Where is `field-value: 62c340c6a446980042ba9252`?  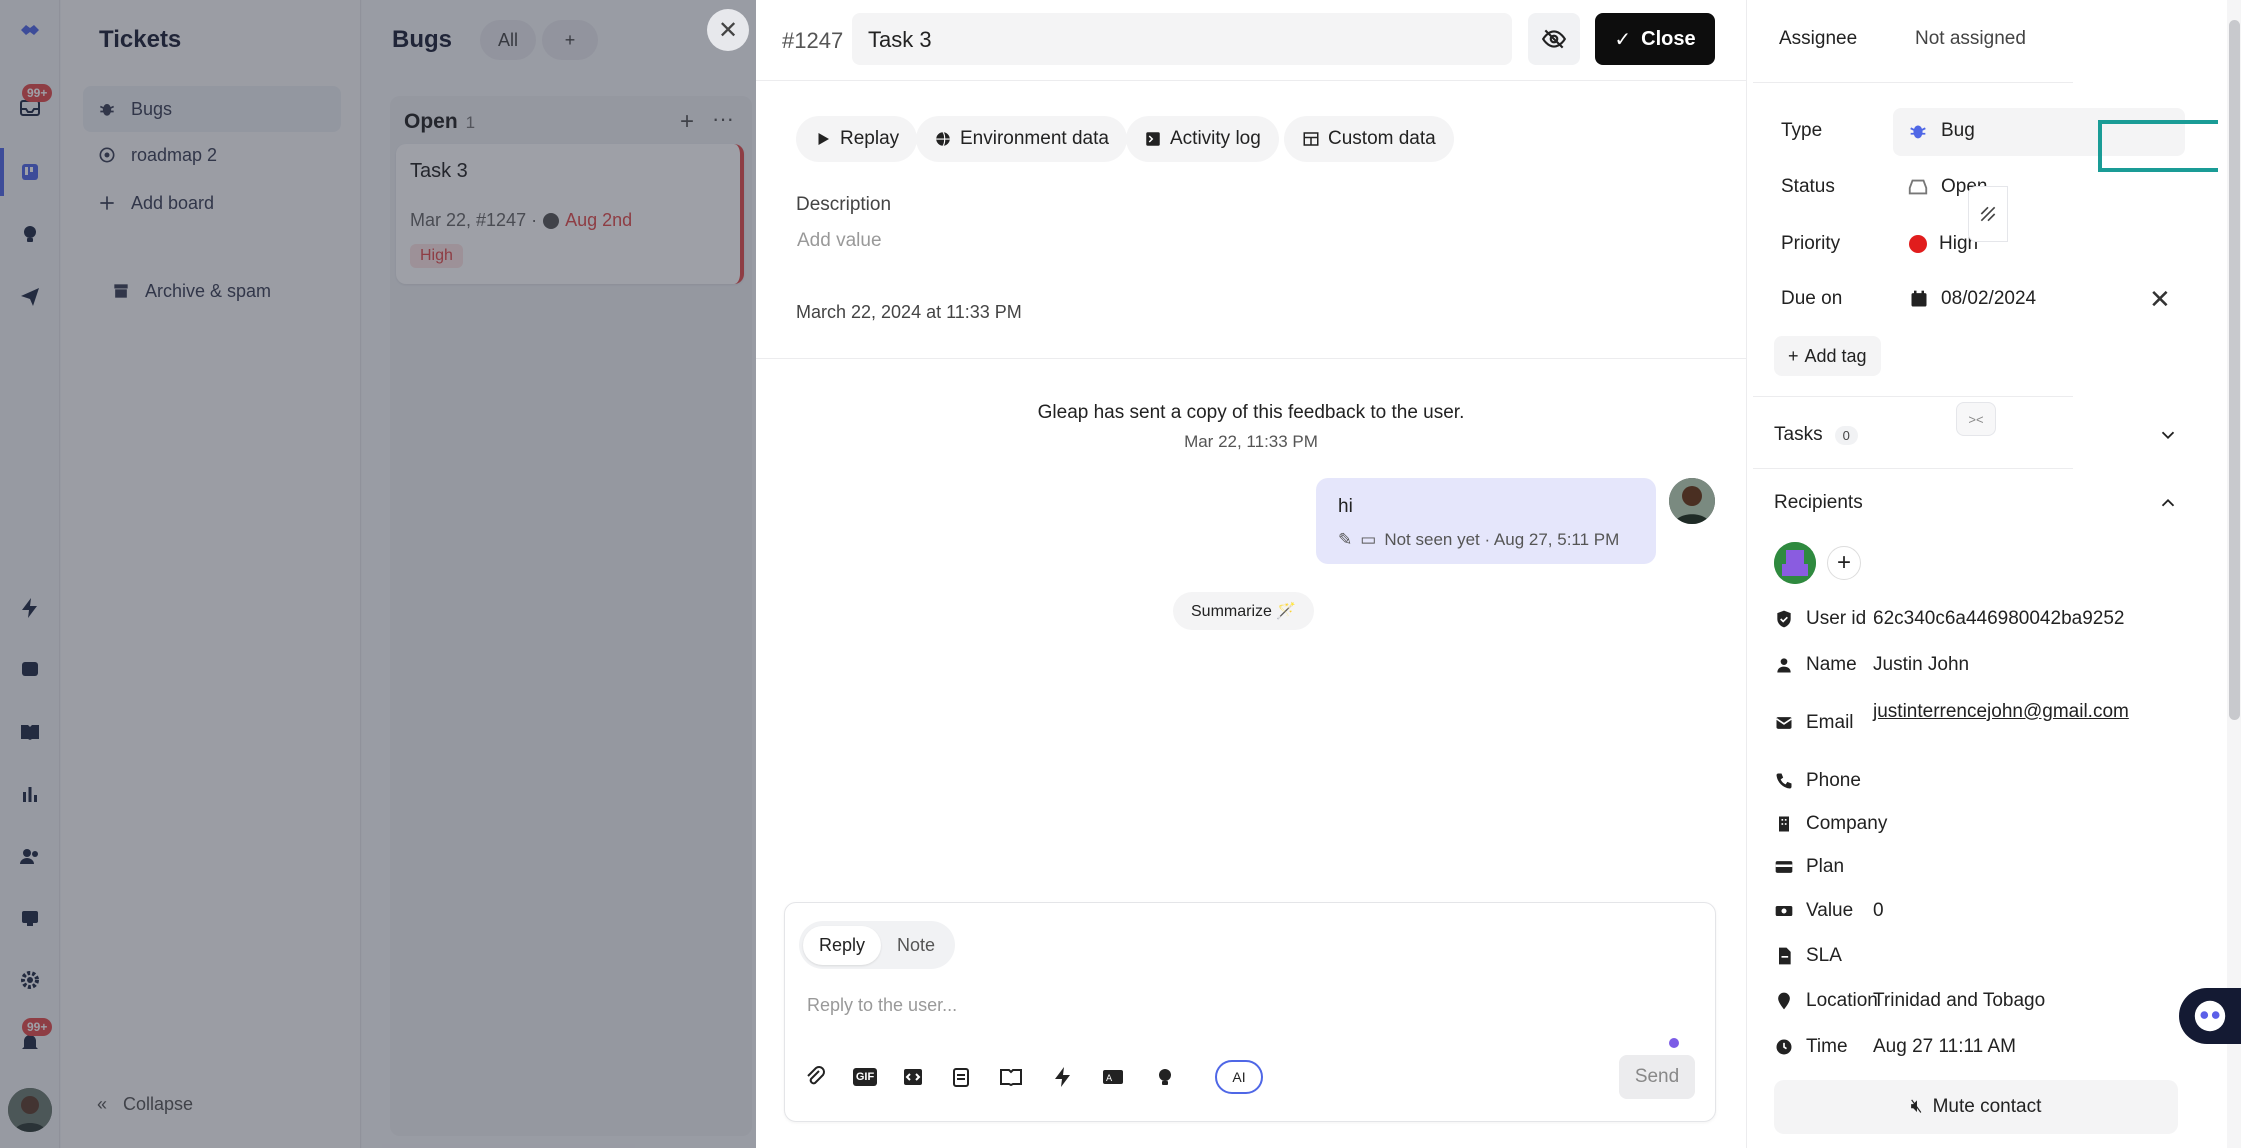 field-value: 62c340c6a446980042ba9252 is located at coordinates (1999, 618).